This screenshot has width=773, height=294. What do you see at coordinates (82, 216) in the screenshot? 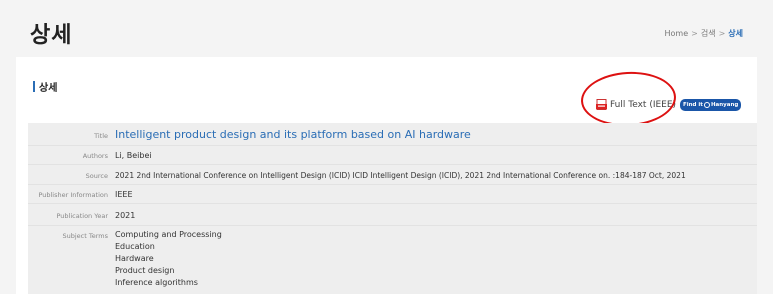
I see `year-label: Publication Year` at bounding box center [82, 216].